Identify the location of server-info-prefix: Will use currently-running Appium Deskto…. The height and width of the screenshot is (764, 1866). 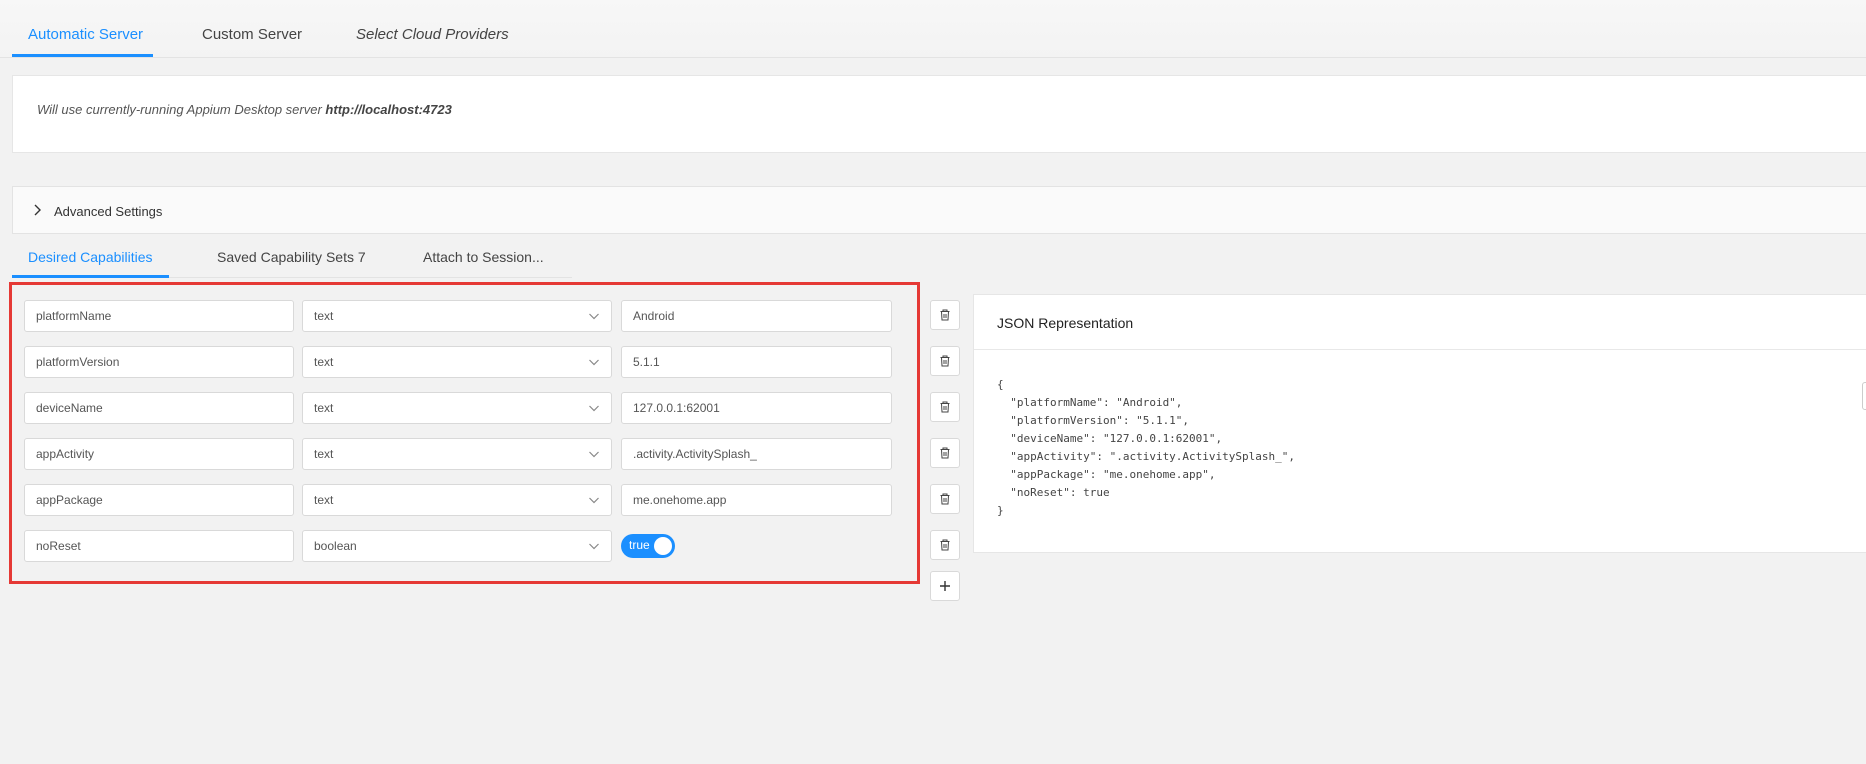
(179, 109).